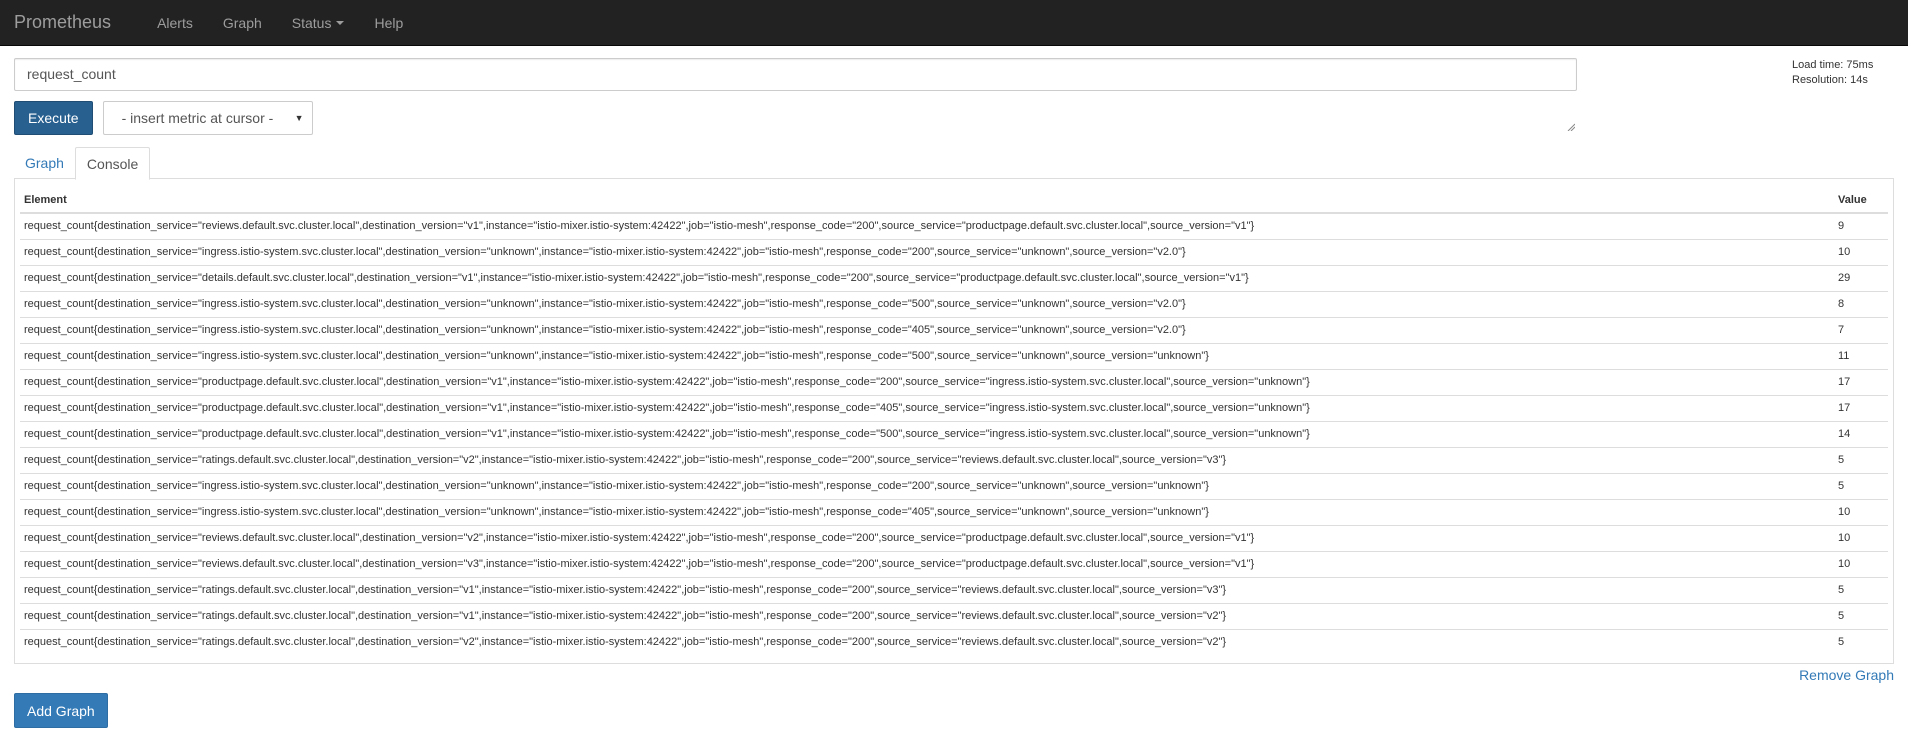  What do you see at coordinates (1861, 303) in the screenshot?
I see `row-value: 8` at bounding box center [1861, 303].